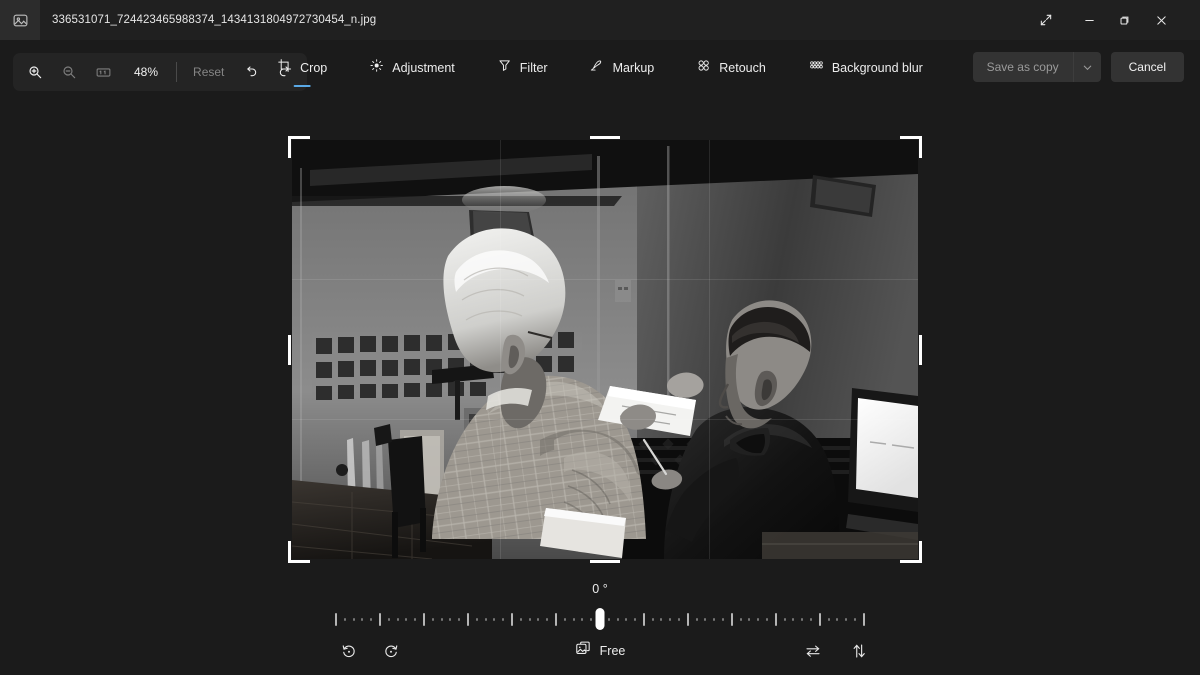  I want to click on brightness-icon, so click(376, 68).